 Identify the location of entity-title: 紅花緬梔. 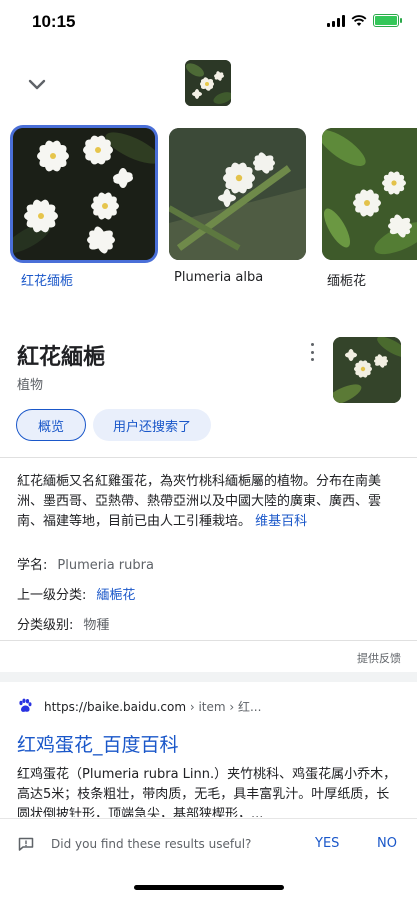
(61, 357).